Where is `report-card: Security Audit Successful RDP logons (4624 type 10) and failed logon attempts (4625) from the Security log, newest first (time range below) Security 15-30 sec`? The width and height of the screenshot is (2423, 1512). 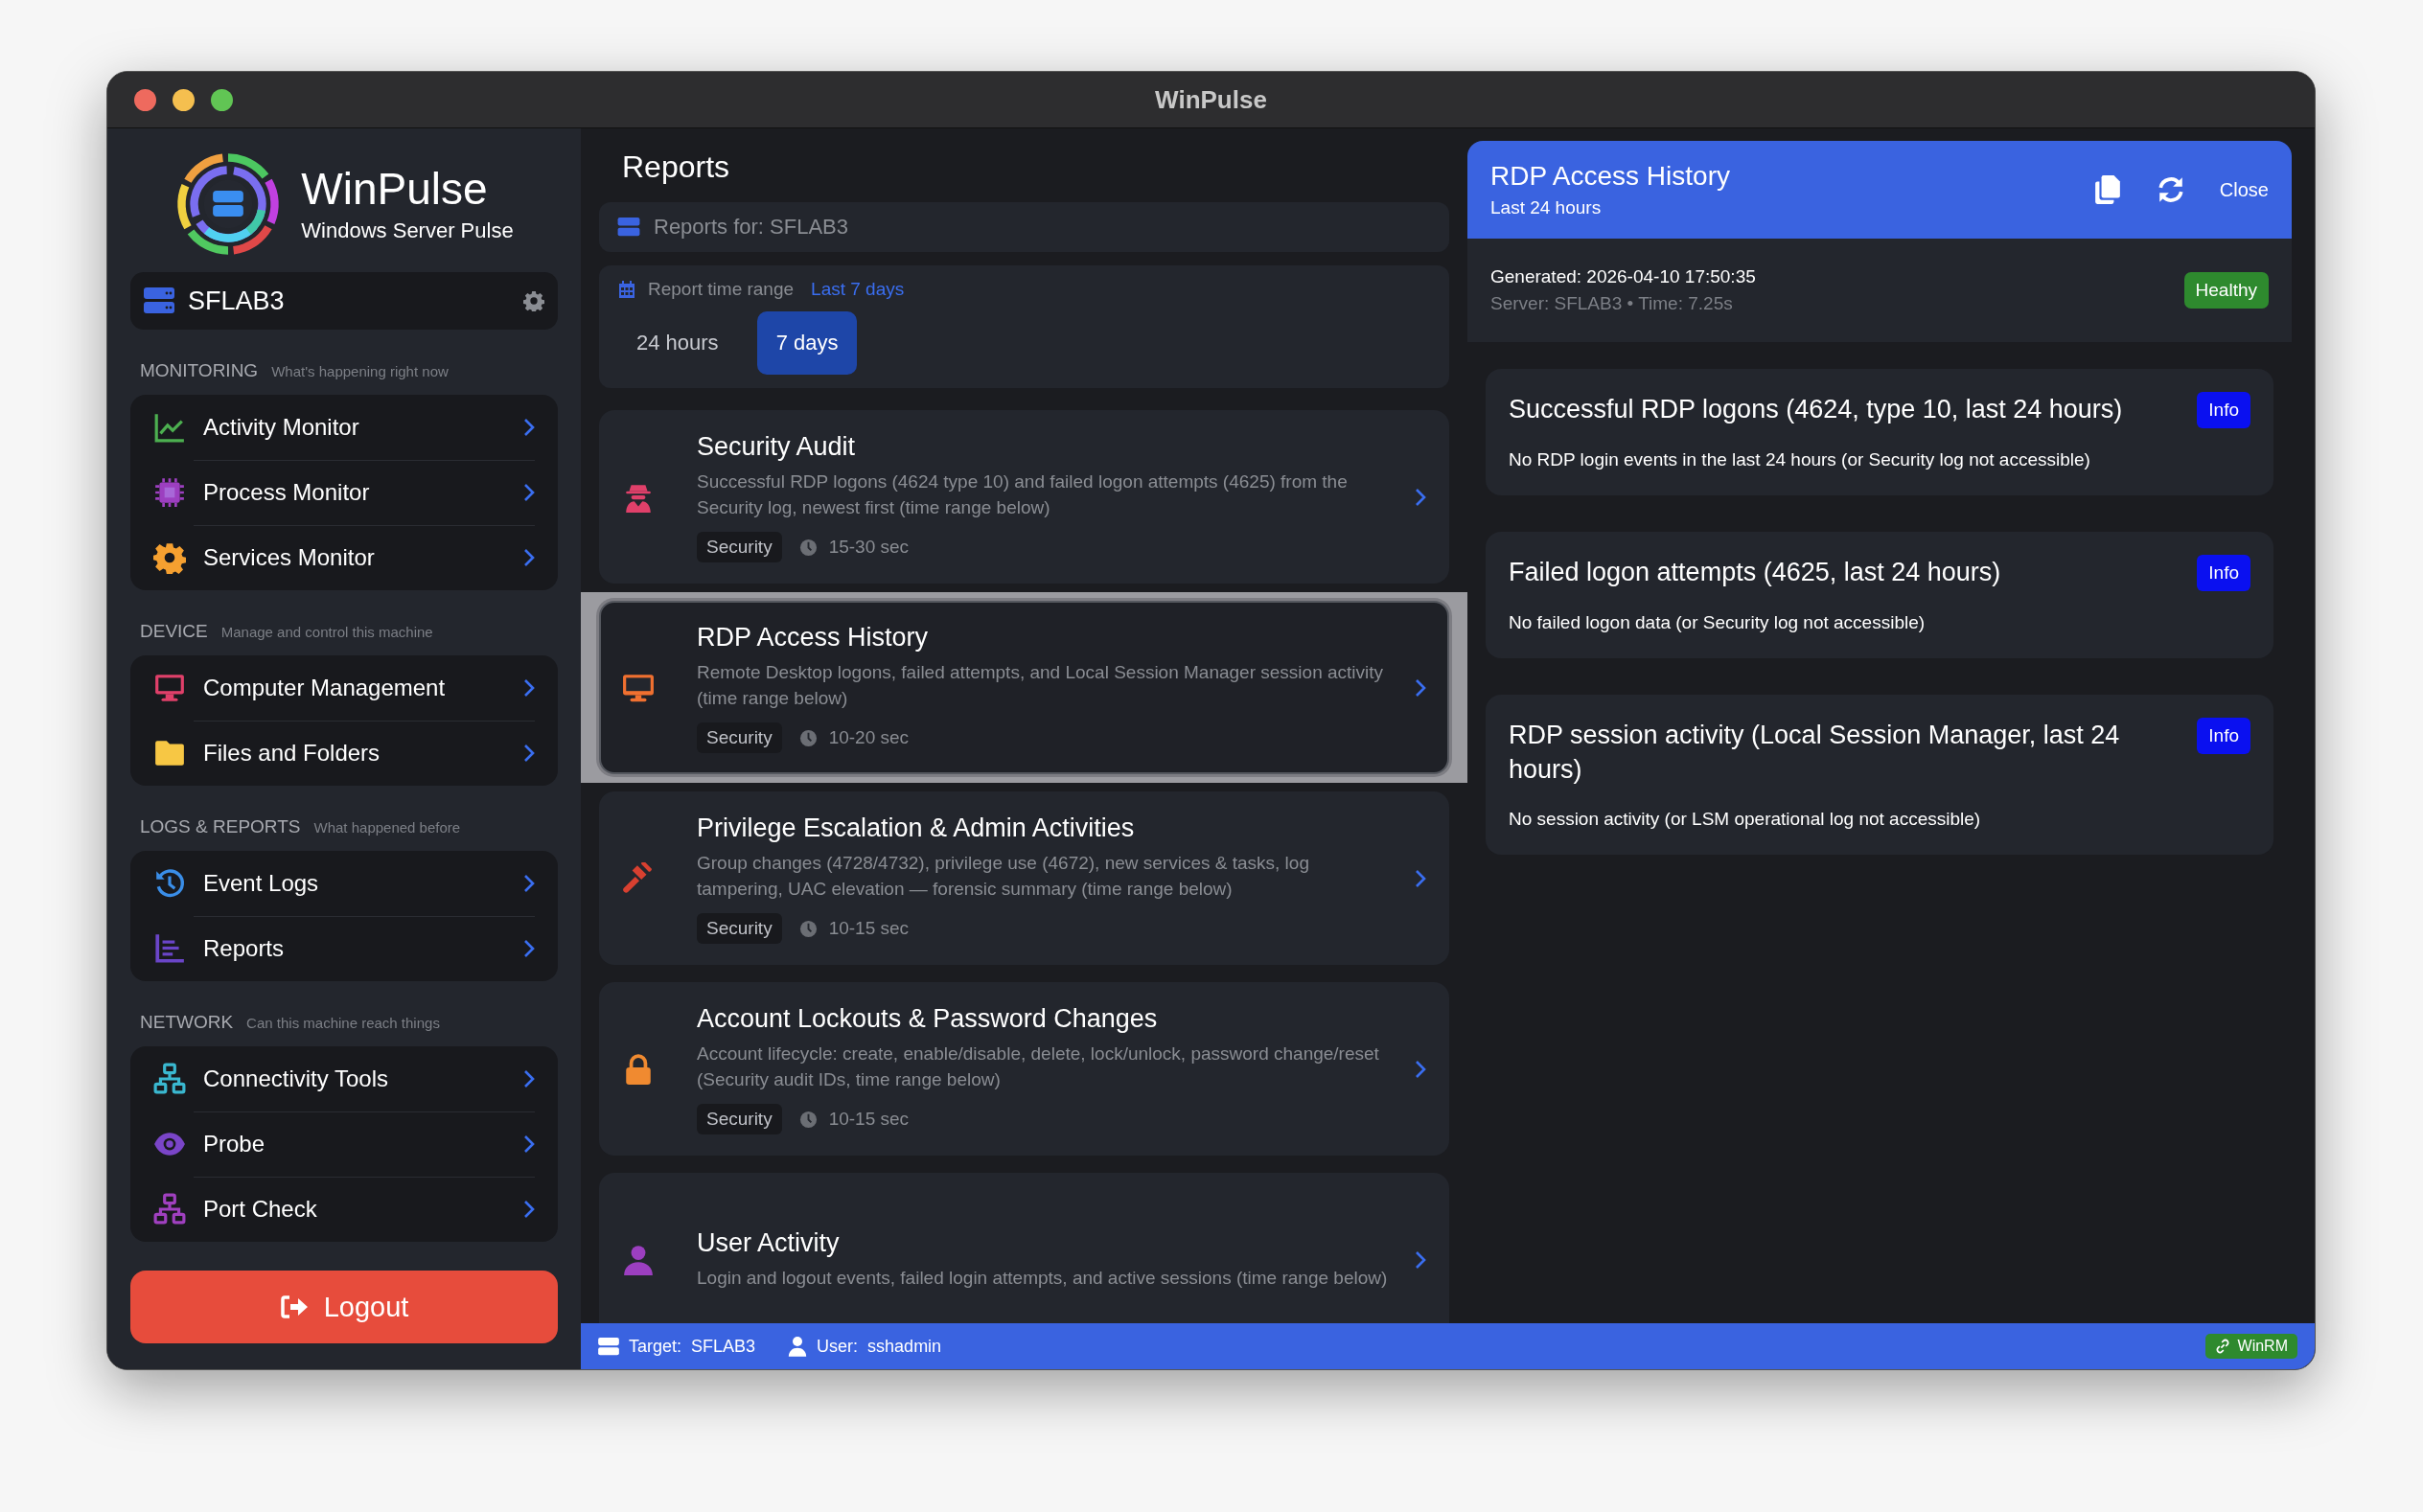
report-card: Security Audit Successful RDP logons (4624 type 10) and failed logon attempts (4625) from the Security log, newest first (time range below) Security 15-30 sec is located at coordinates (1024, 497).